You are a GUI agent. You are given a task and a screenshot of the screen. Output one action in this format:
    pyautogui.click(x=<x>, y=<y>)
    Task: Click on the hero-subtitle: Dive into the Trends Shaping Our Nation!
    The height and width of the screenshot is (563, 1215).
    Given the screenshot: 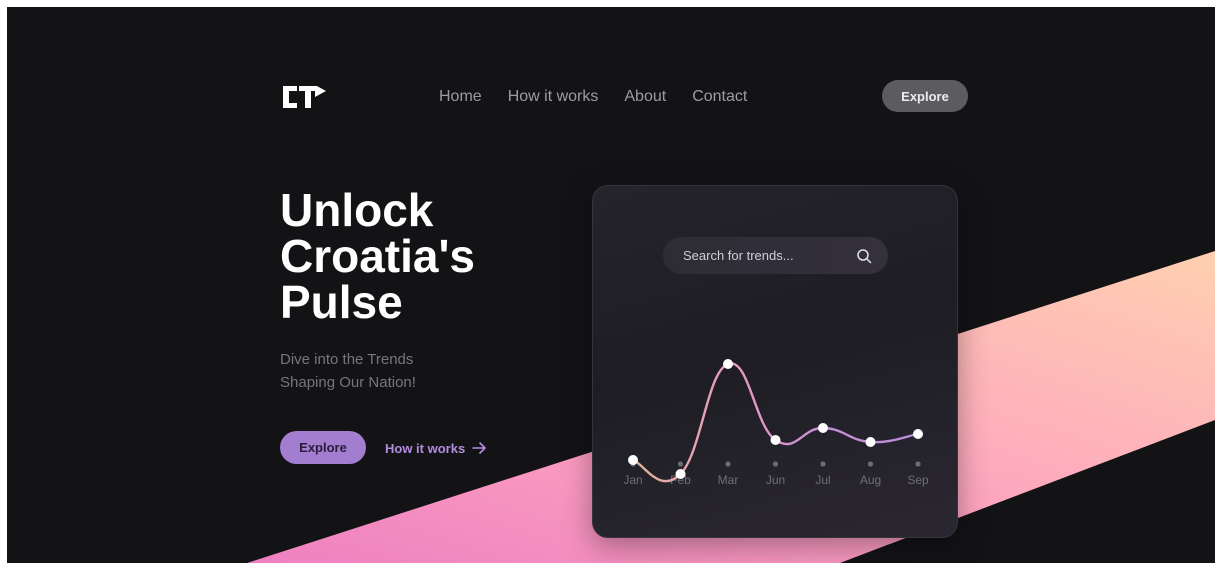 What is the action you would take?
    pyautogui.click(x=400, y=371)
    